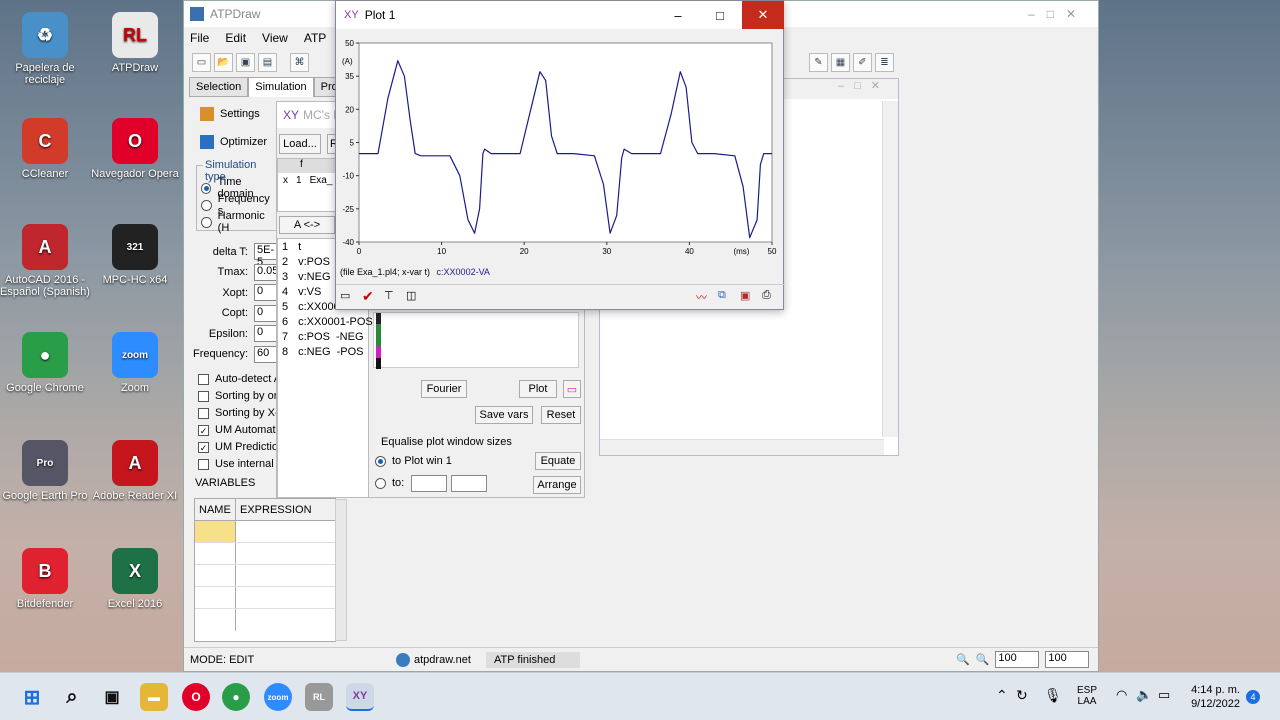 This screenshot has height=720, width=1280. Describe the element at coordinates (196, 697) in the screenshot. I see `opera-icon: O` at that location.